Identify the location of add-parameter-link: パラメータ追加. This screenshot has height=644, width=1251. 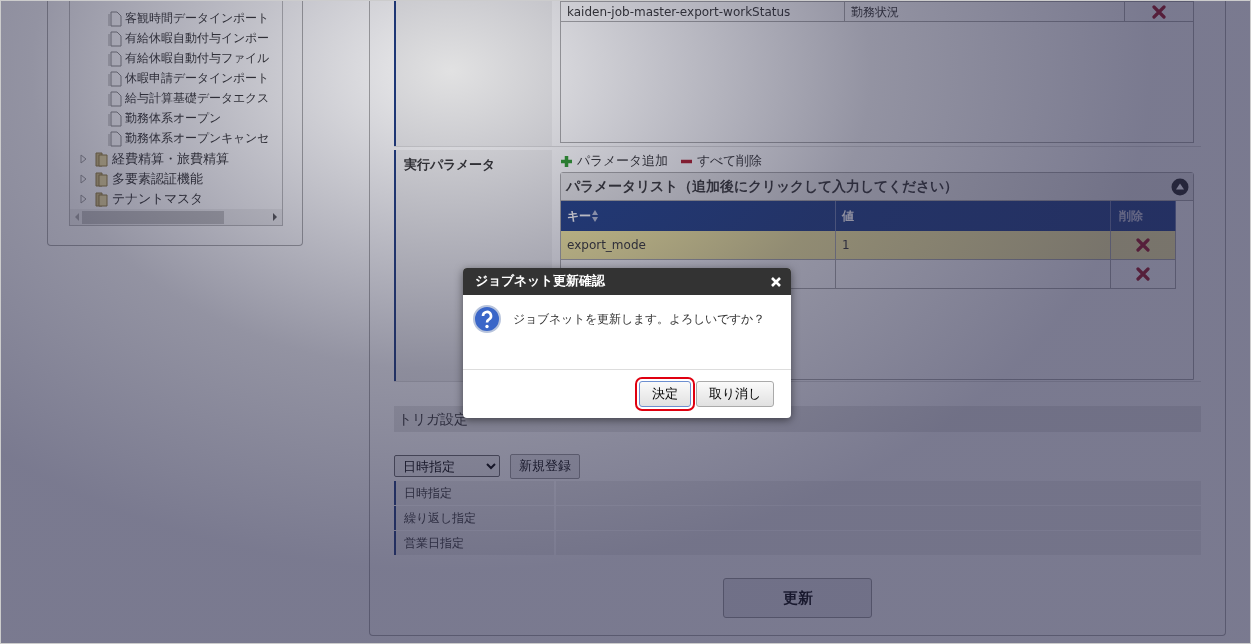
(614, 161).